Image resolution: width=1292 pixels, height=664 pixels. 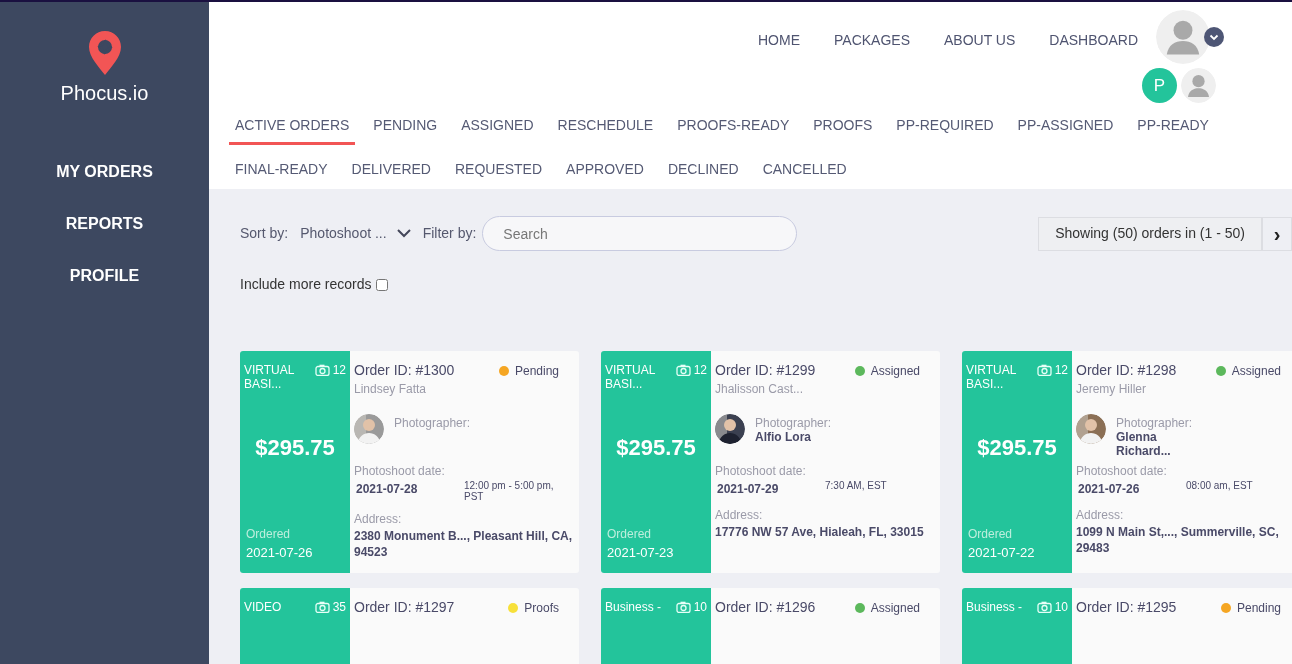 I want to click on status-tab: ACTIVE ORDERS, so click(x=292, y=127).